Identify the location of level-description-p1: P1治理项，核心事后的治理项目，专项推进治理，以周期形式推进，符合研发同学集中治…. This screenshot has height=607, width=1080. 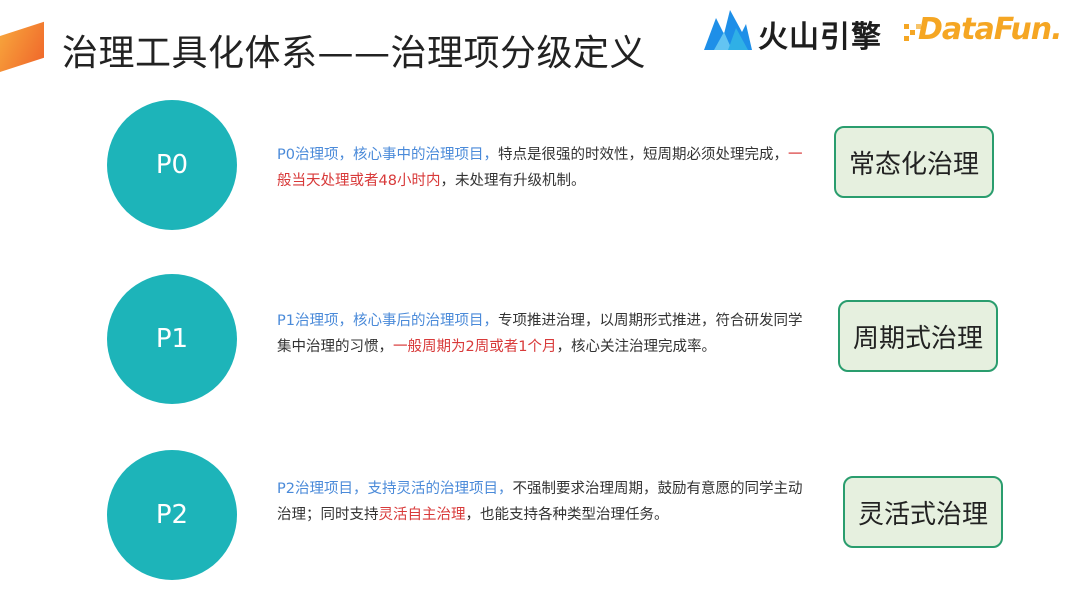
(542, 334).